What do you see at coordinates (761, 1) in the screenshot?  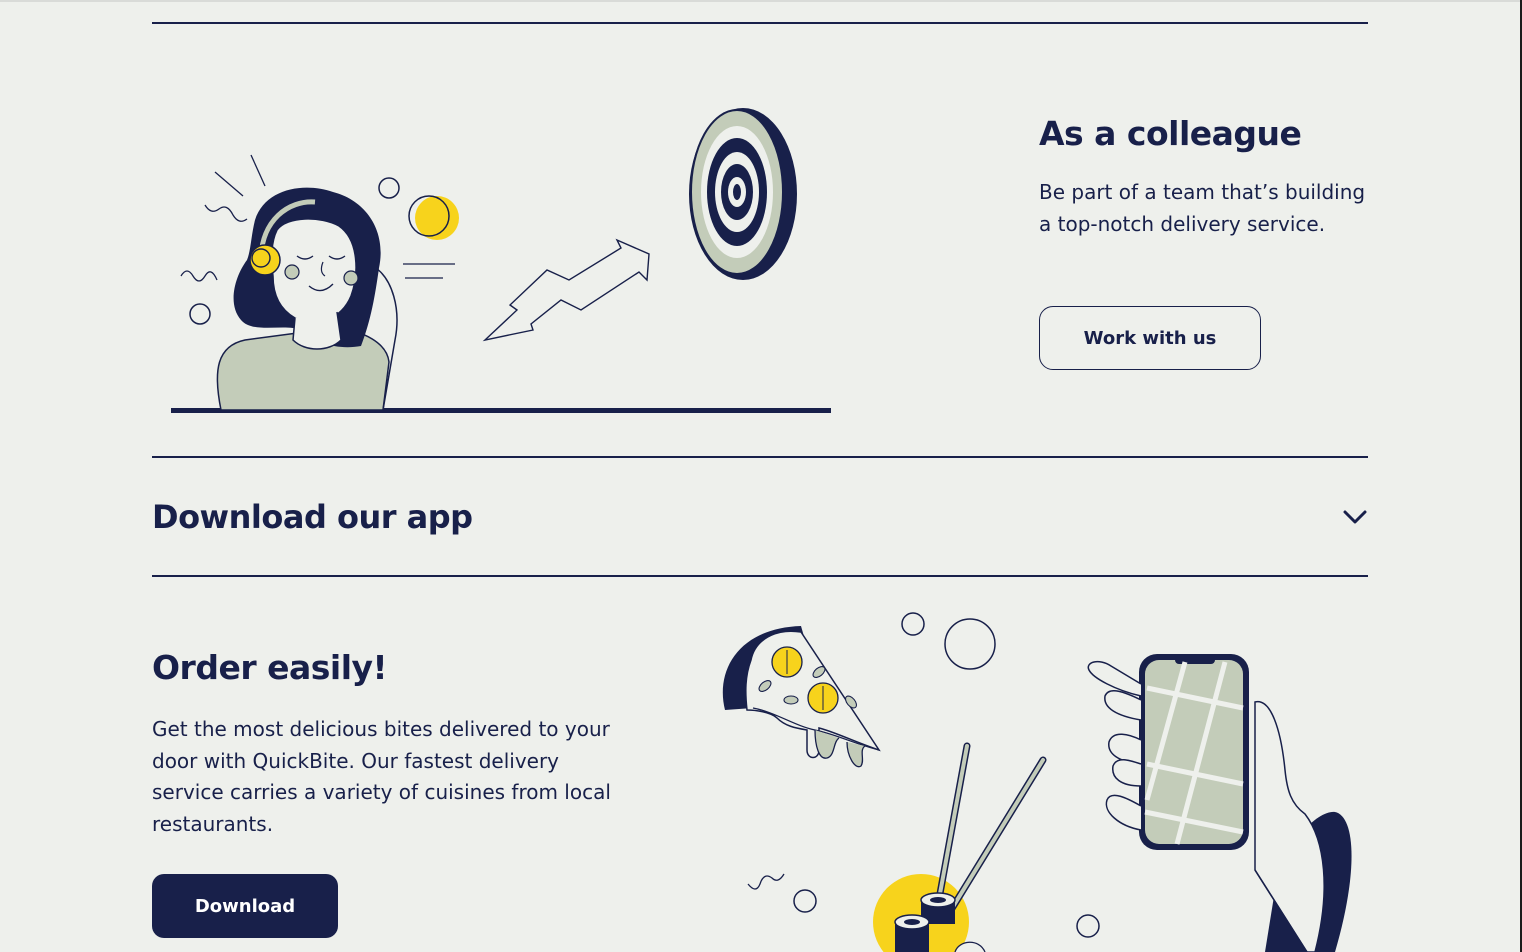 I see `top-border` at bounding box center [761, 1].